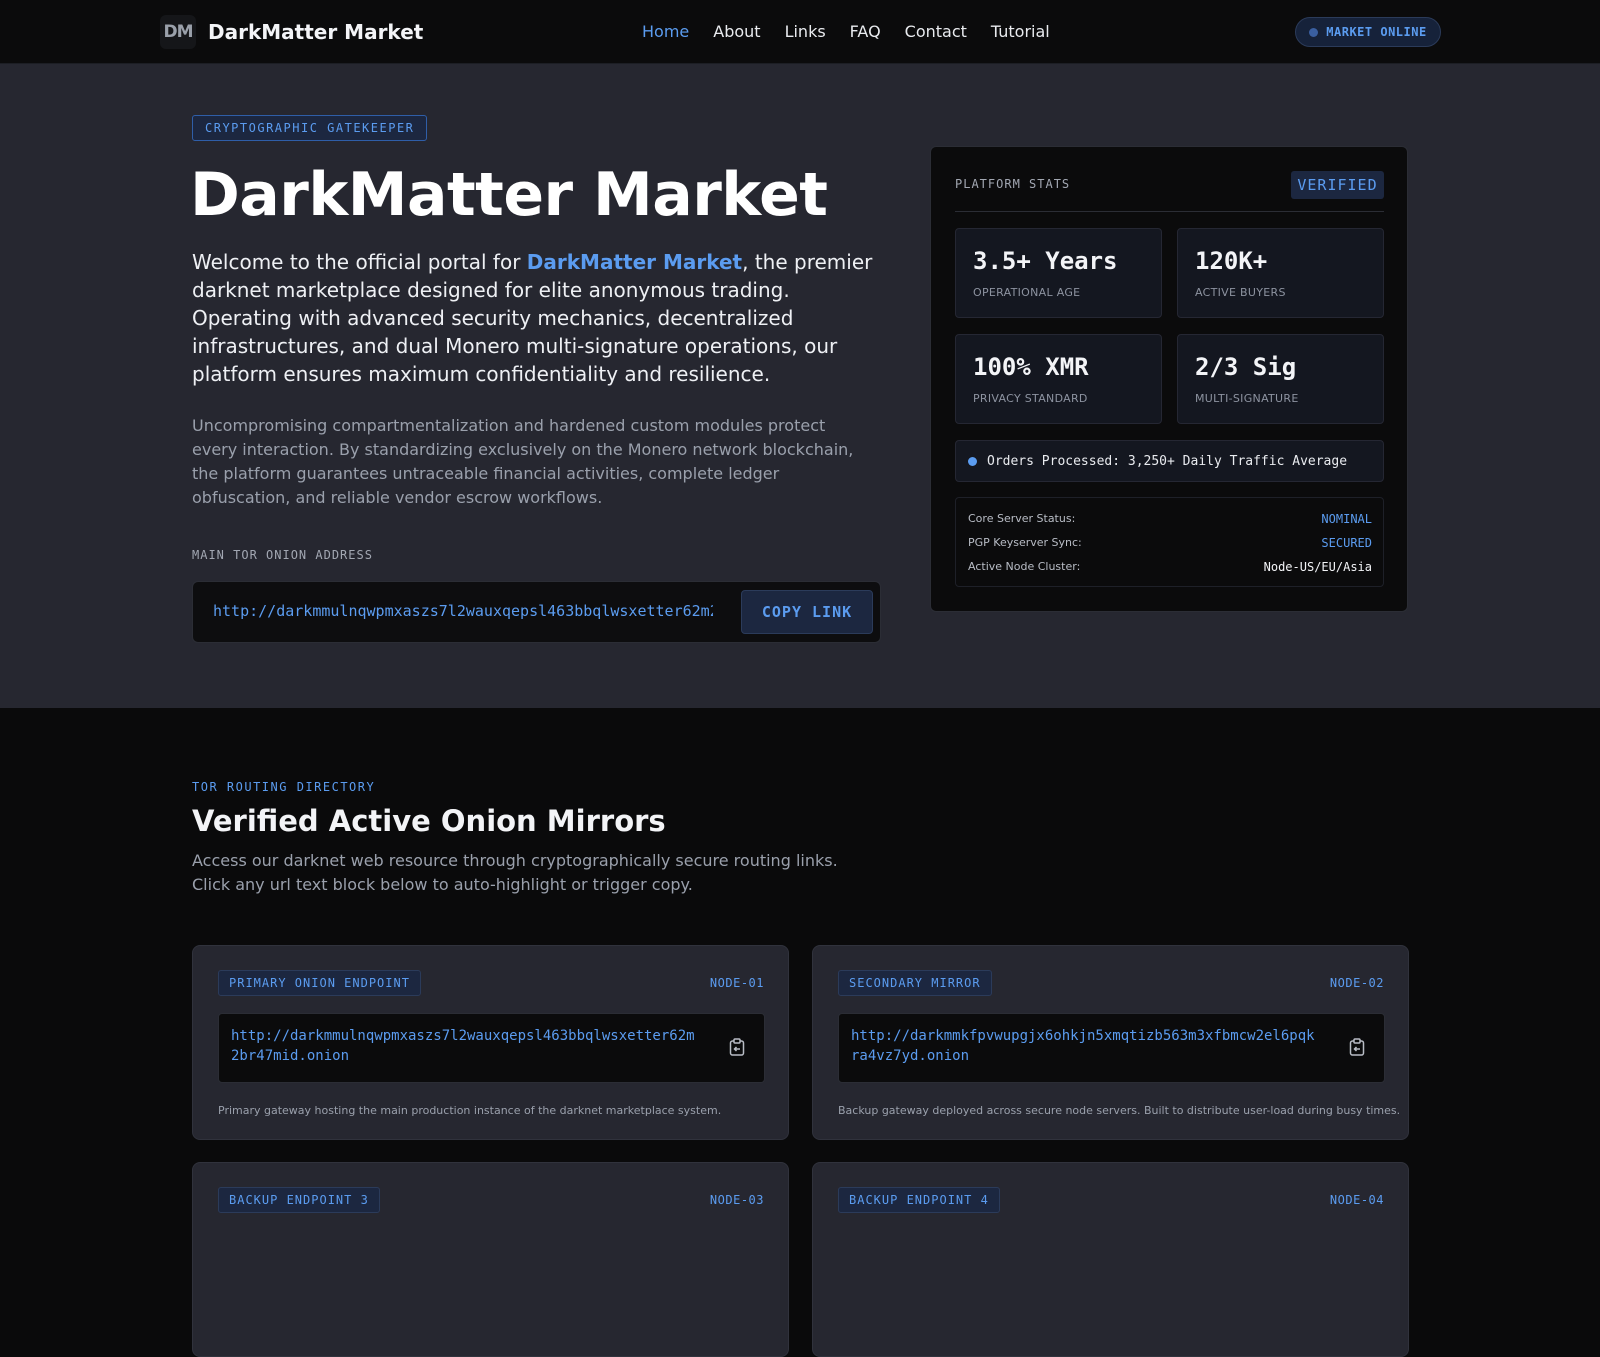  I want to click on status-value: NOMINAL, so click(1346, 519).